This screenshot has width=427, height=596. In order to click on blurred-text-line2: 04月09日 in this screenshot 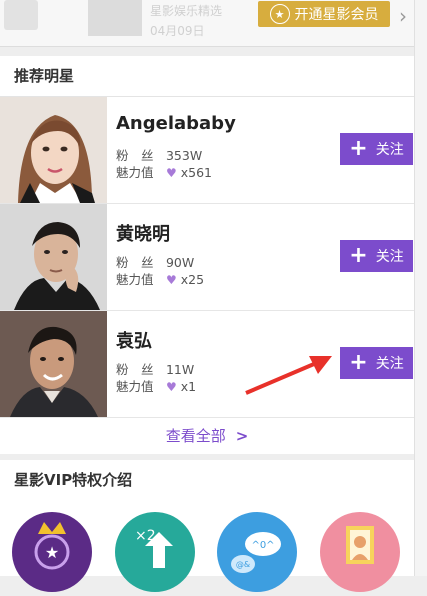, I will do `click(177, 31)`.